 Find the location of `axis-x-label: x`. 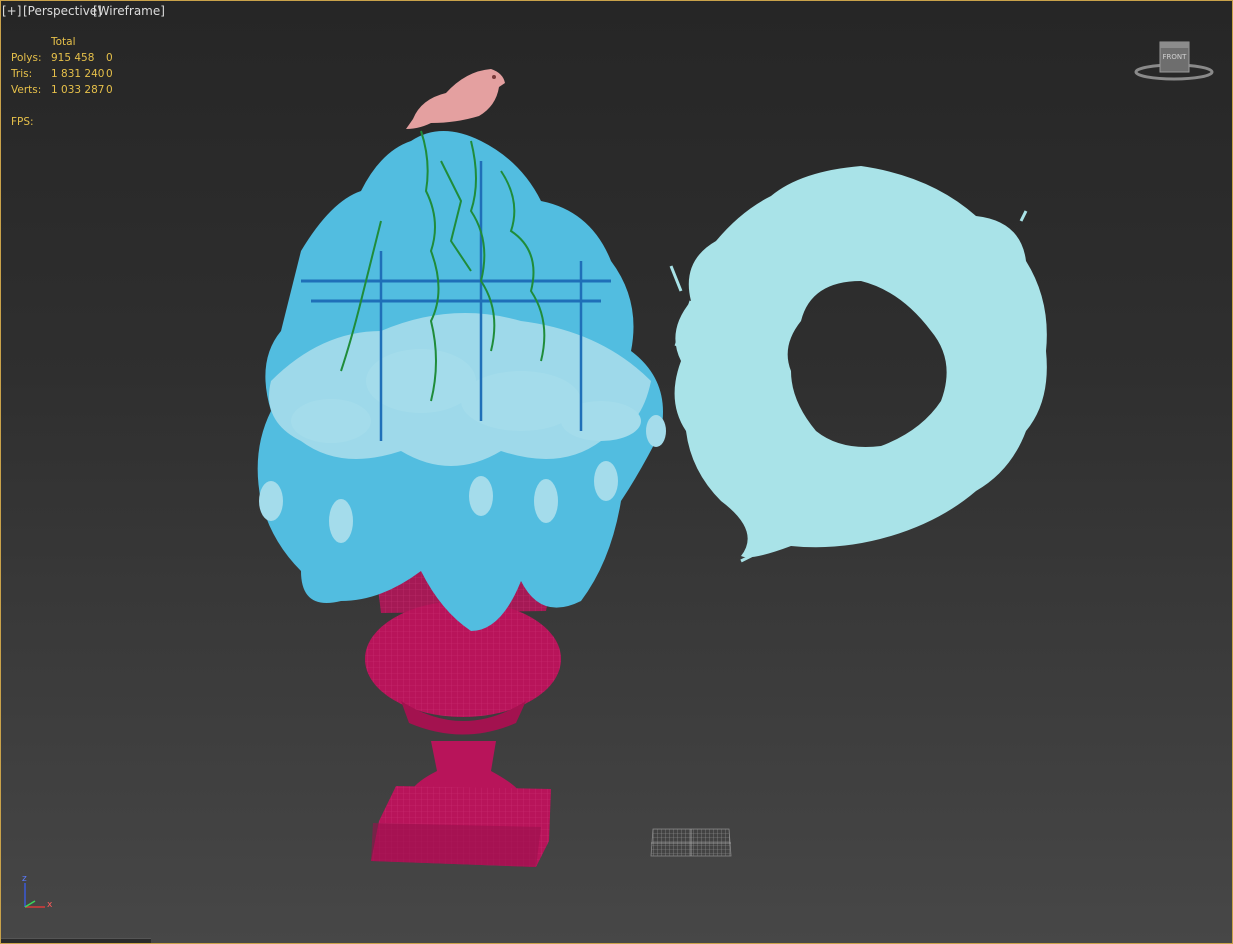

axis-x-label: x is located at coordinates (50, 905).